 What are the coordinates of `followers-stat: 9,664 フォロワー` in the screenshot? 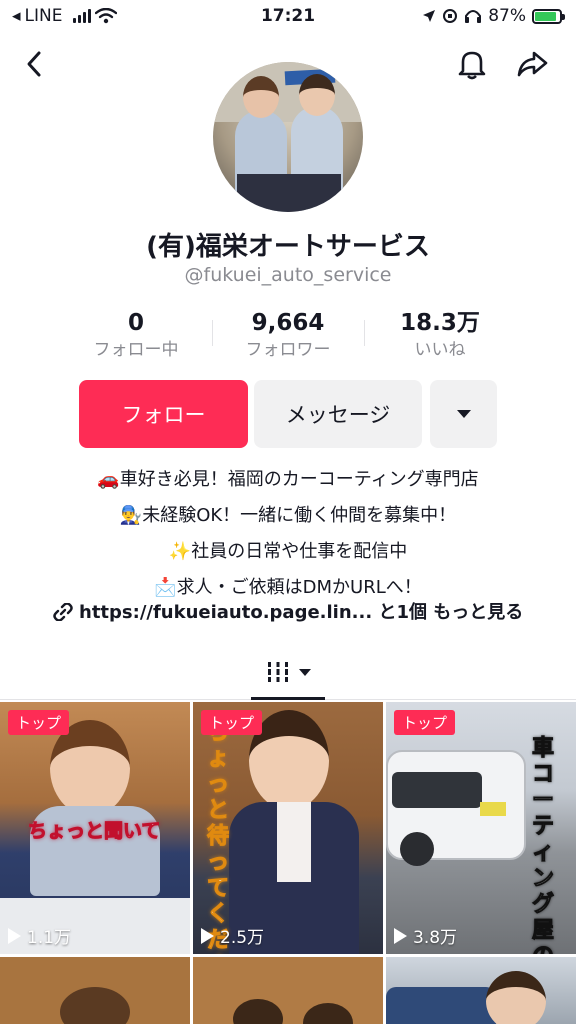 It's located at (288, 336).